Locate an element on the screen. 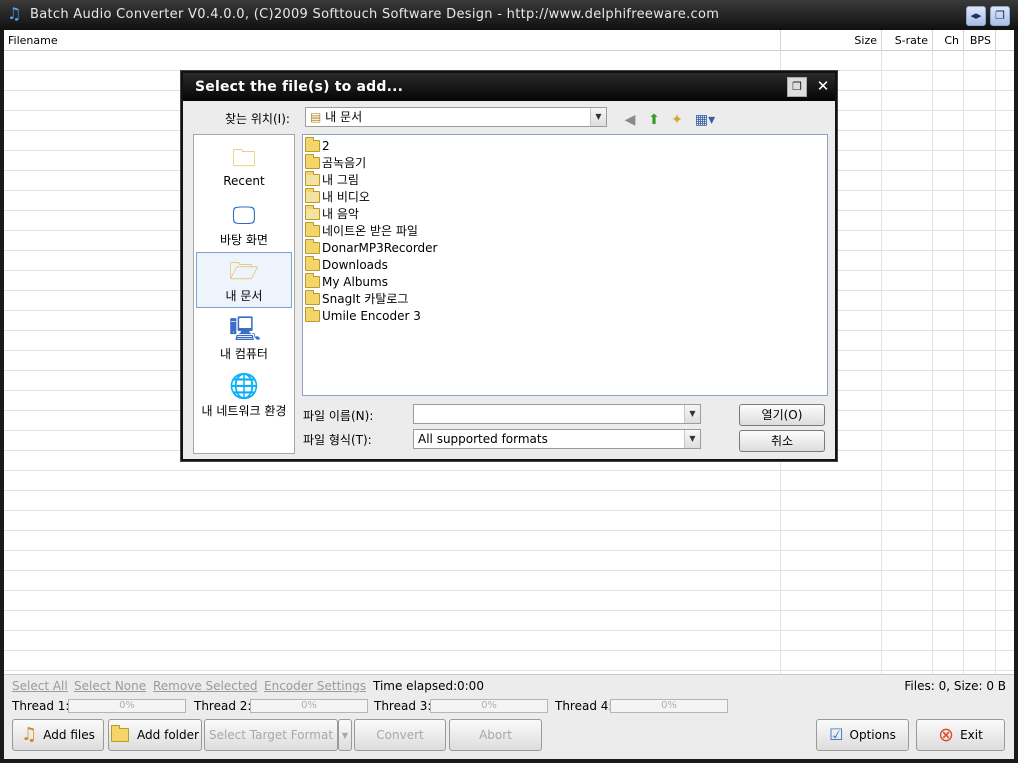 Image resolution: width=1018 pixels, height=763 pixels. select-none-link: Select None is located at coordinates (110, 686).